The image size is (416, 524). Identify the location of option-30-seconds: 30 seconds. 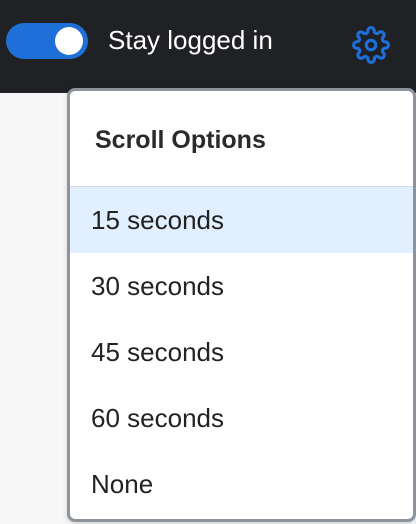
(241, 286).